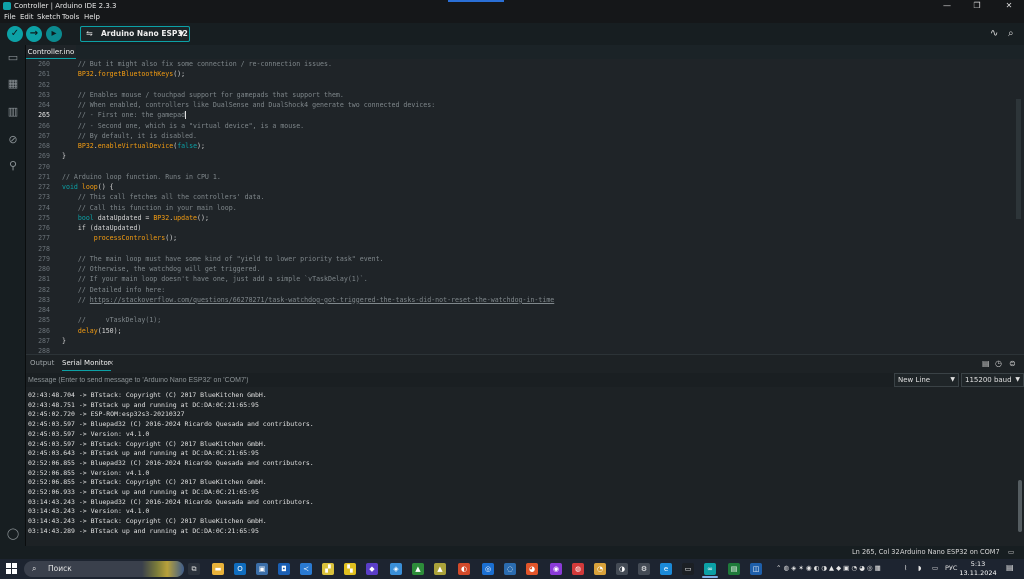 This screenshot has height=579, width=1024. Describe the element at coordinates (85, 146) in the screenshot. I see `code-token: BP32` at that location.